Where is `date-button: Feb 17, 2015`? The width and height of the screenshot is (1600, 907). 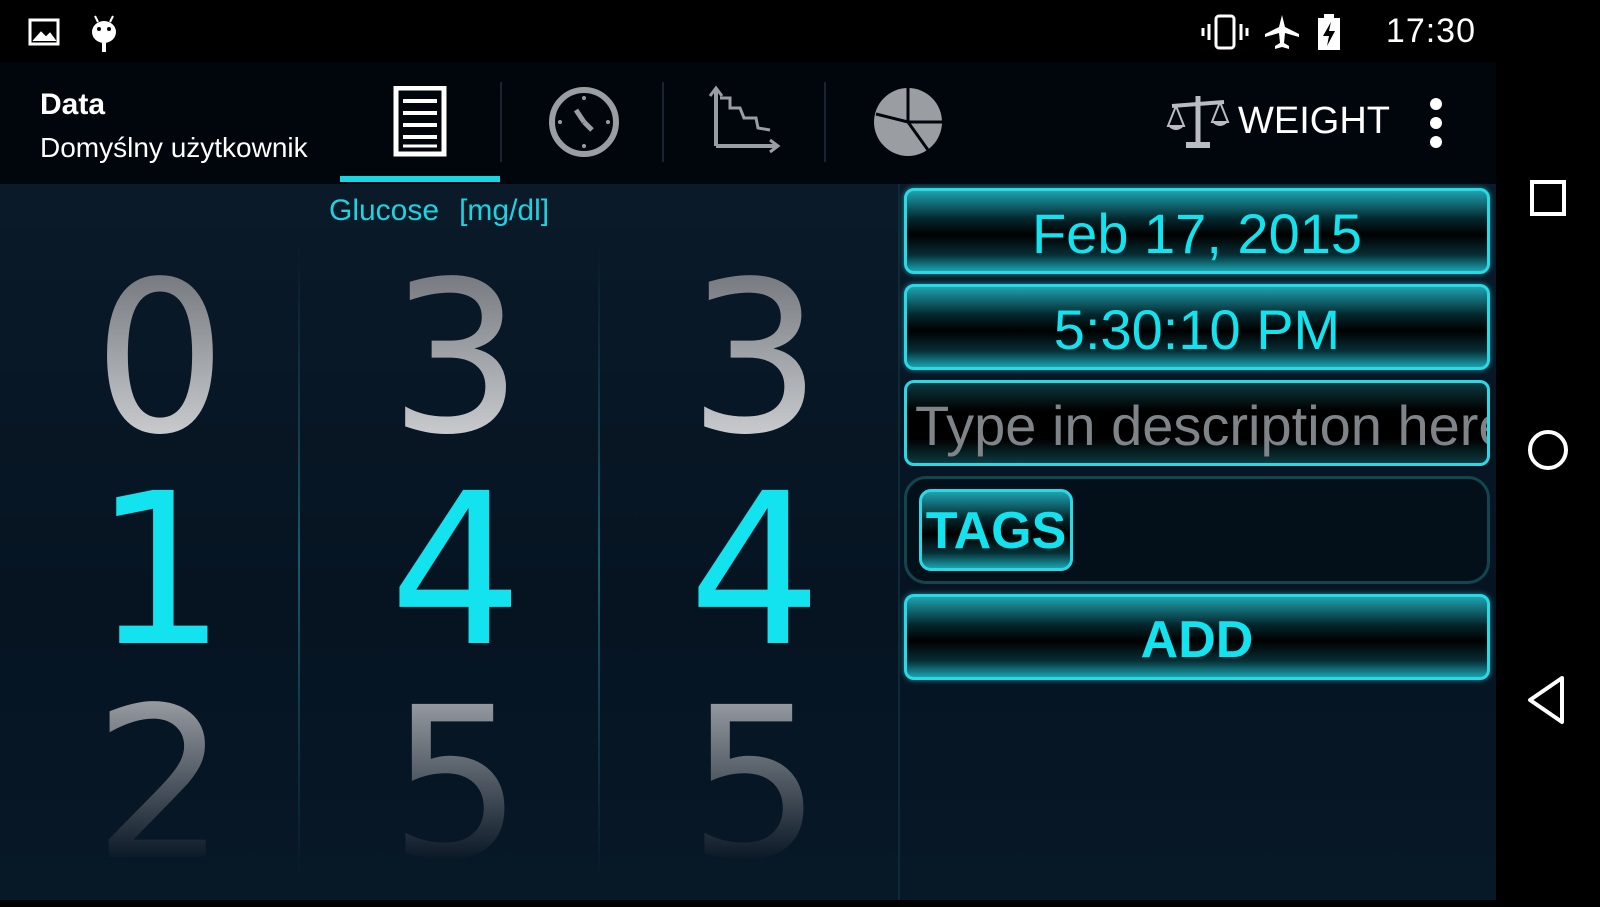 date-button: Feb 17, 2015 is located at coordinates (1197, 231).